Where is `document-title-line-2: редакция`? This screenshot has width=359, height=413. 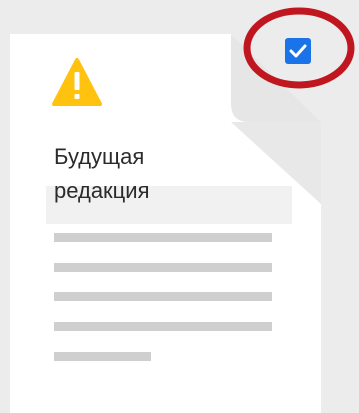 document-title-line-2: редакция is located at coordinates (102, 190).